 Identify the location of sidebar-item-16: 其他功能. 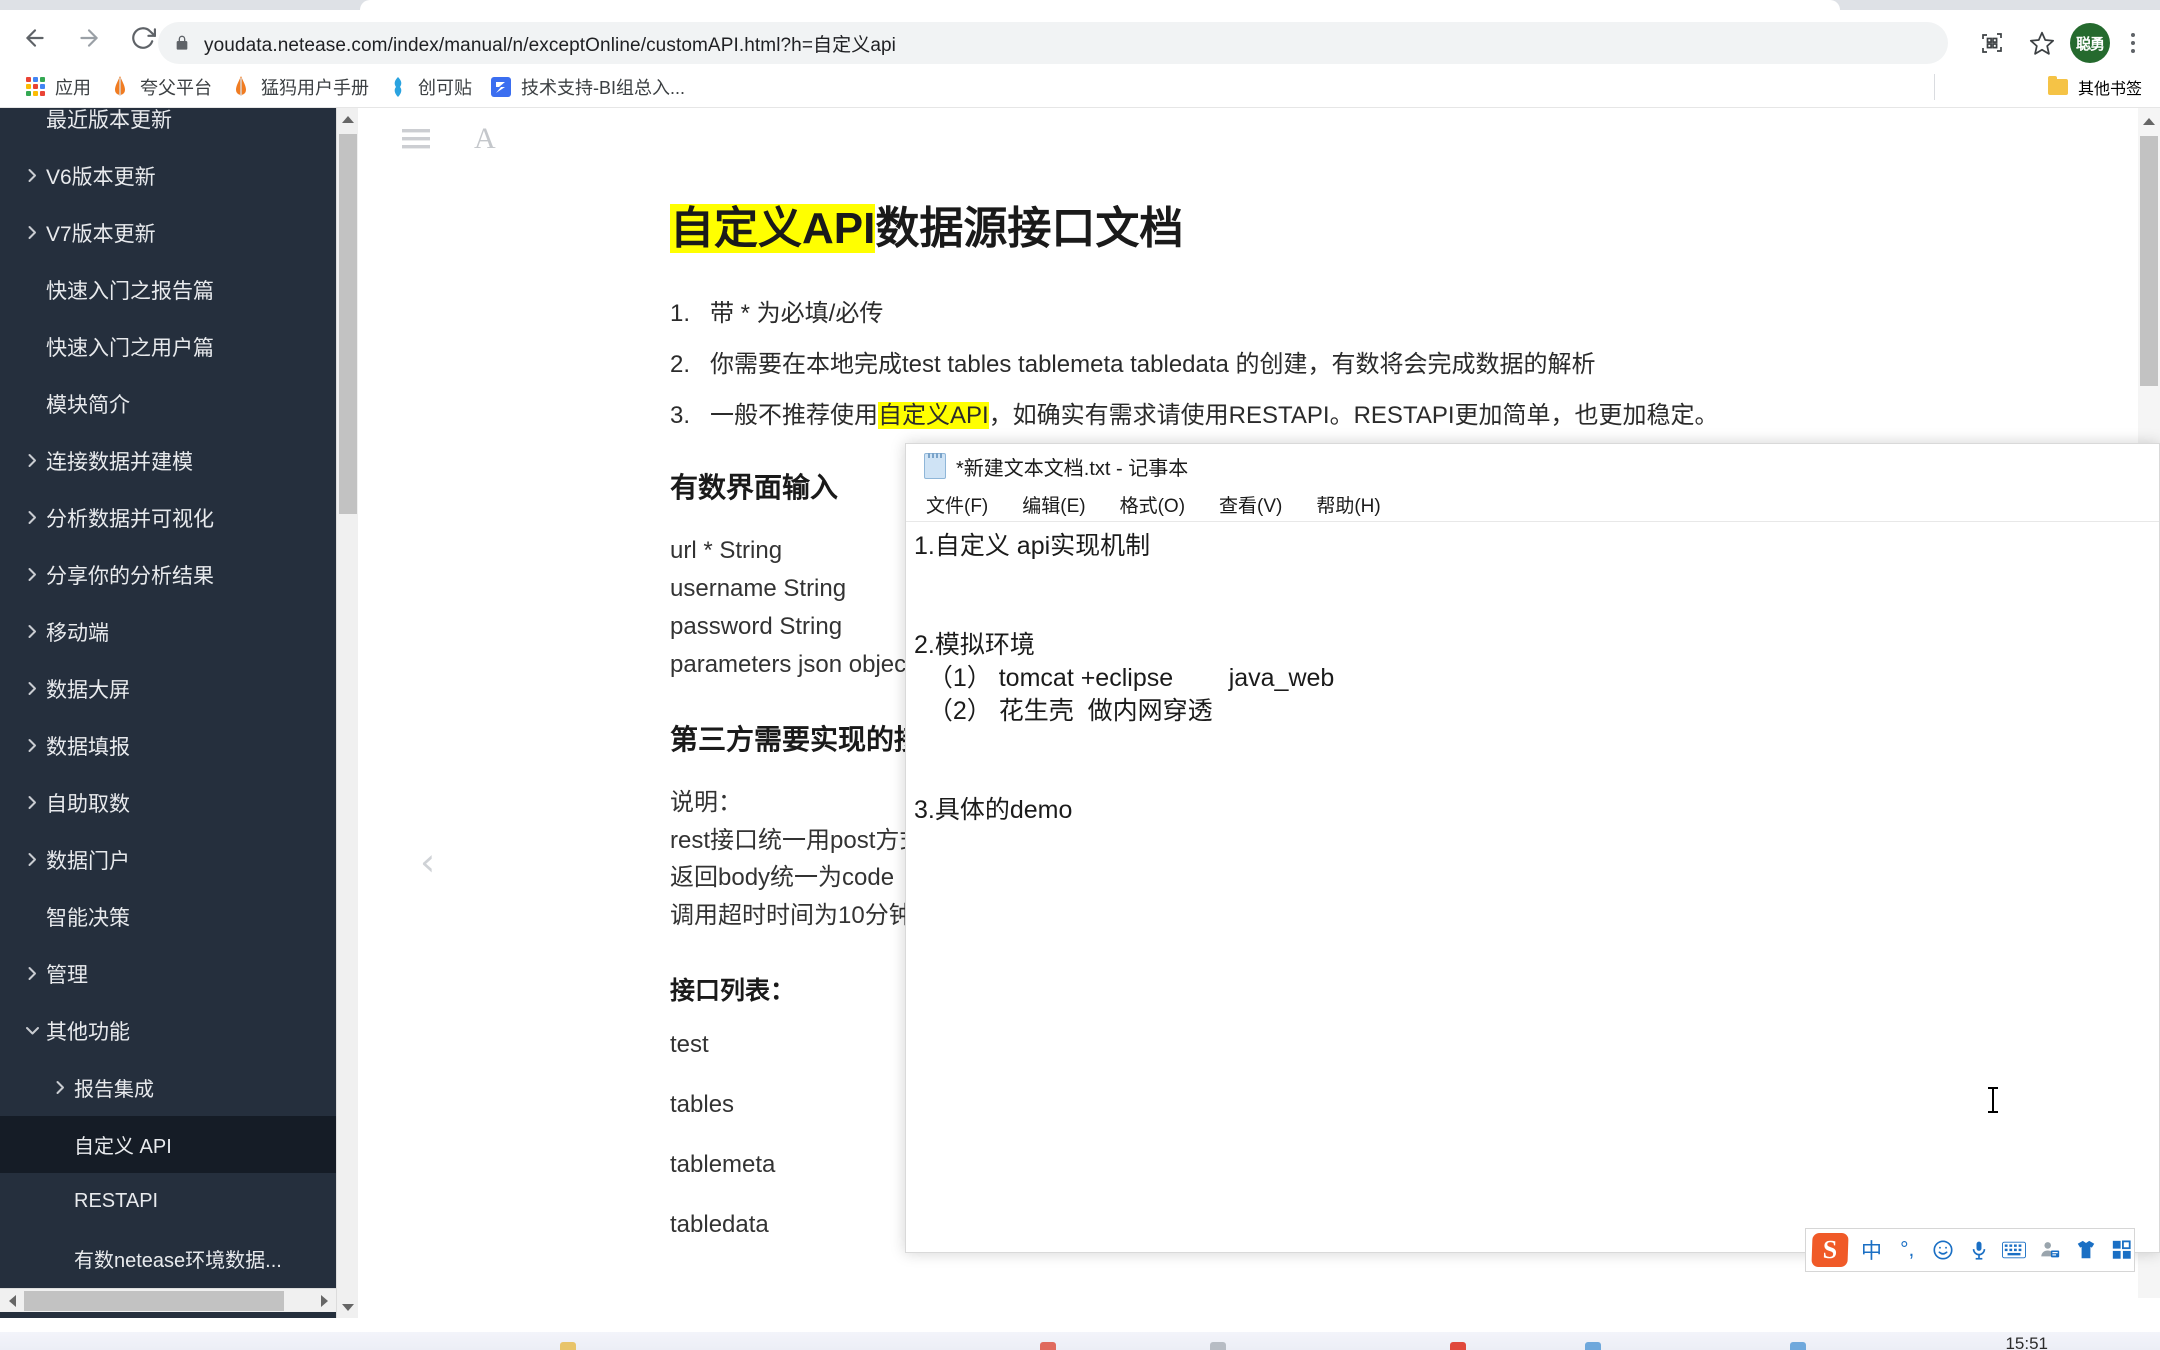
(168, 1030).